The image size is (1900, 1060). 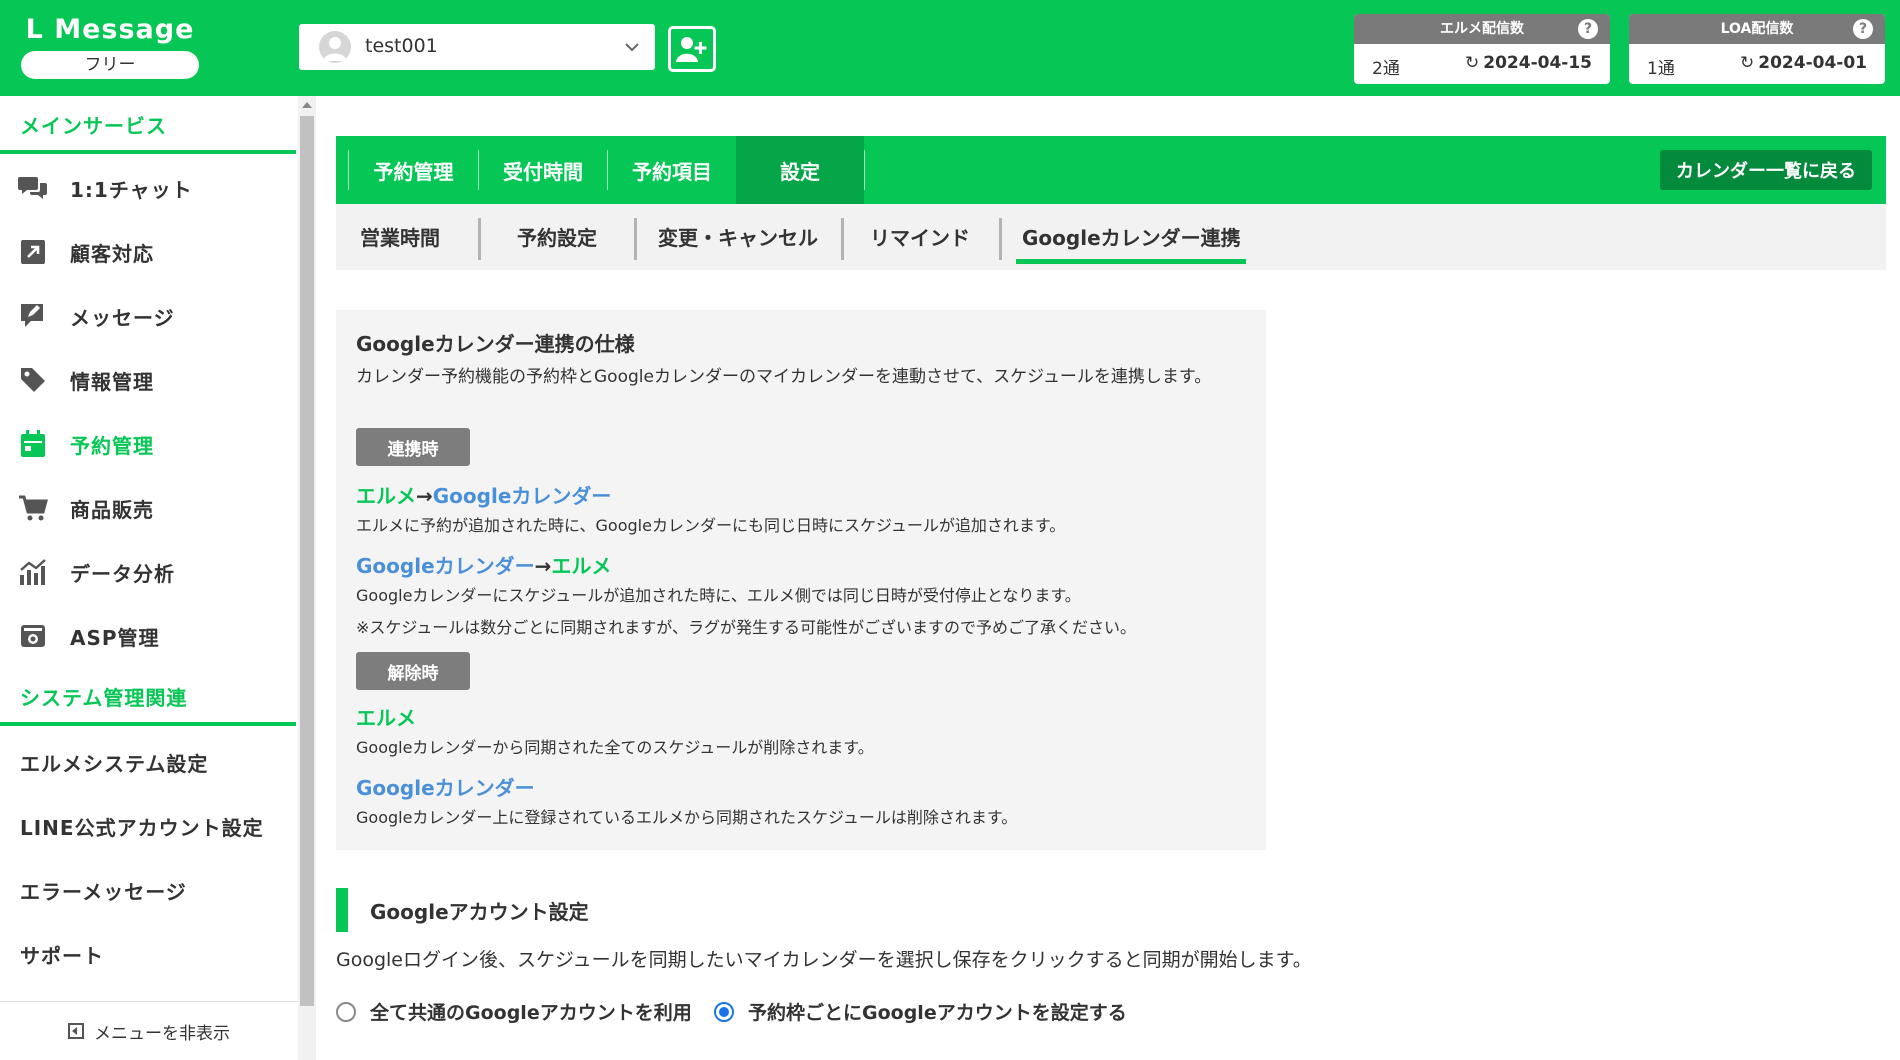 I want to click on linking-badge: 連携時, so click(x=413, y=447).